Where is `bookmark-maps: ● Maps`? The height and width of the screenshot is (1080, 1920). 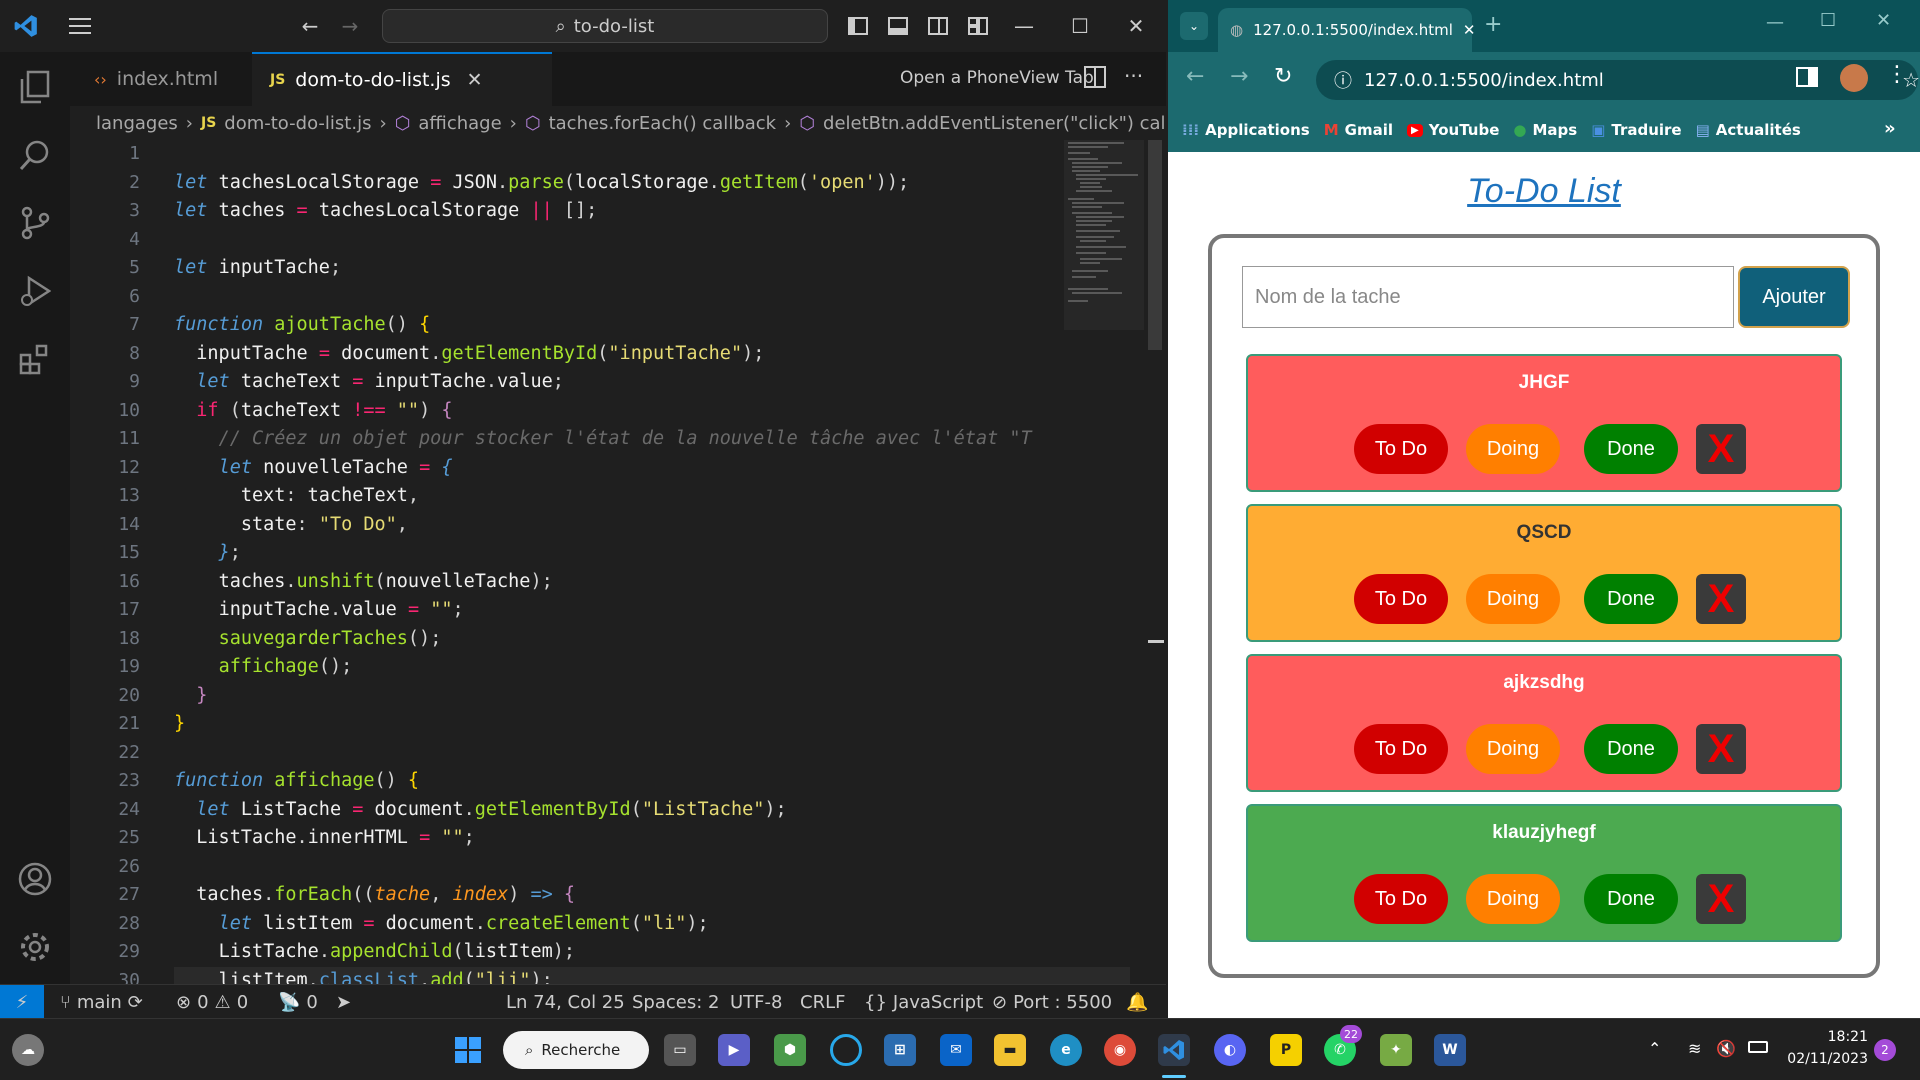
bookmark-maps: ● Maps is located at coordinates (1545, 130).